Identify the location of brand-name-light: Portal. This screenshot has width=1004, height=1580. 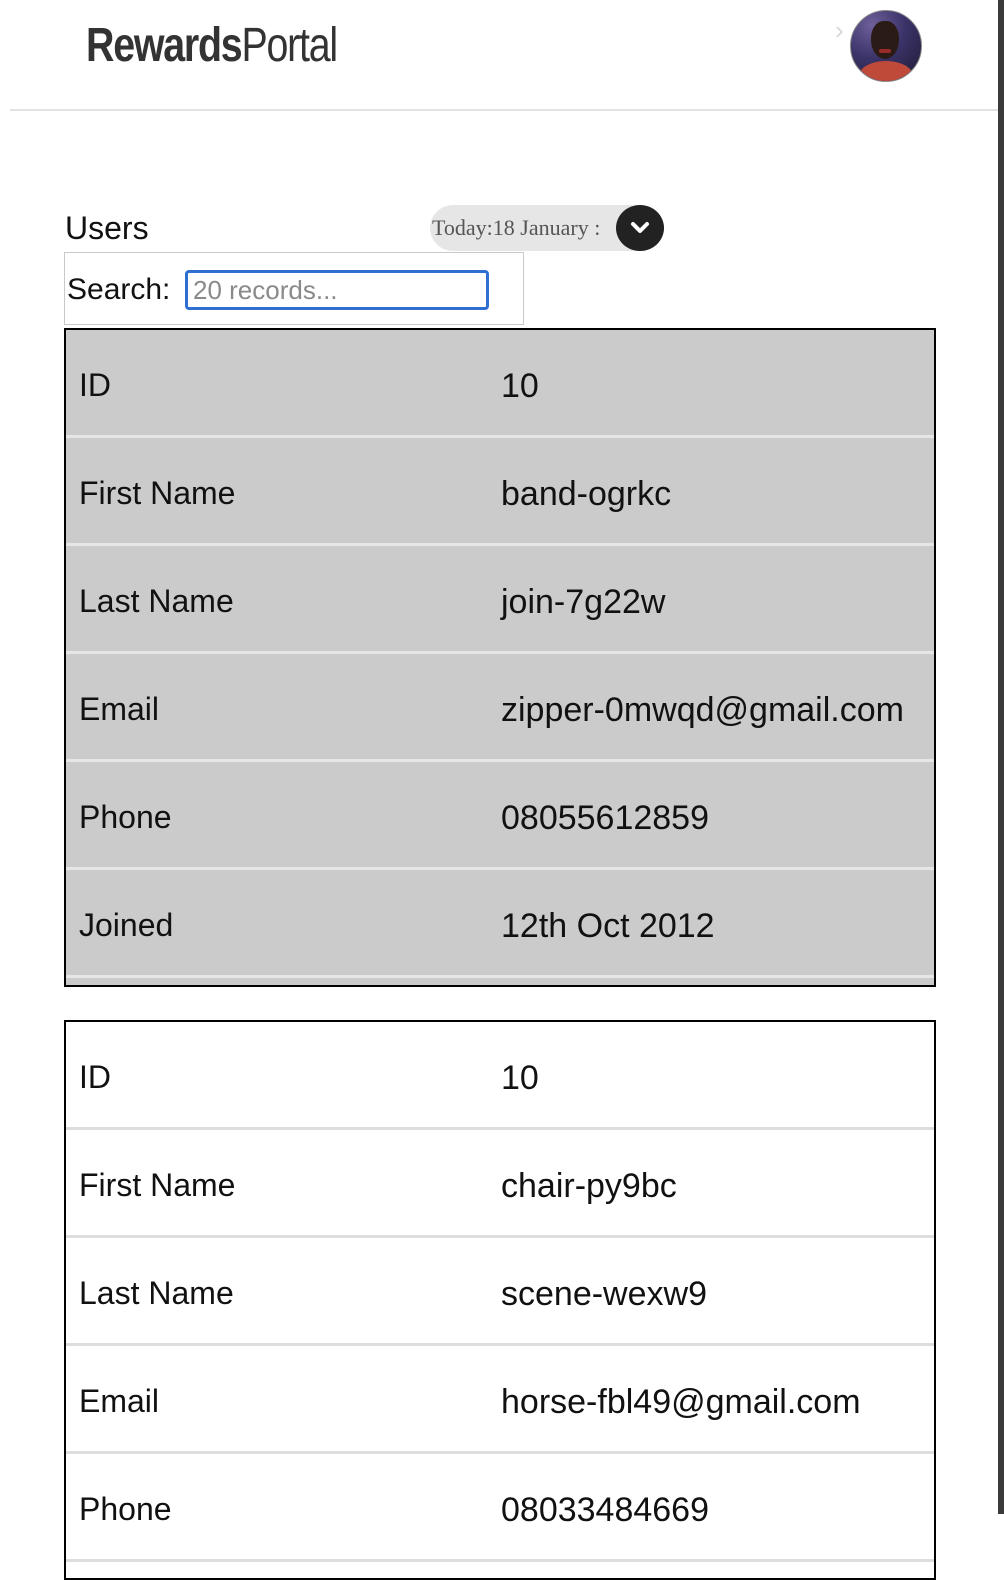
(289, 45).